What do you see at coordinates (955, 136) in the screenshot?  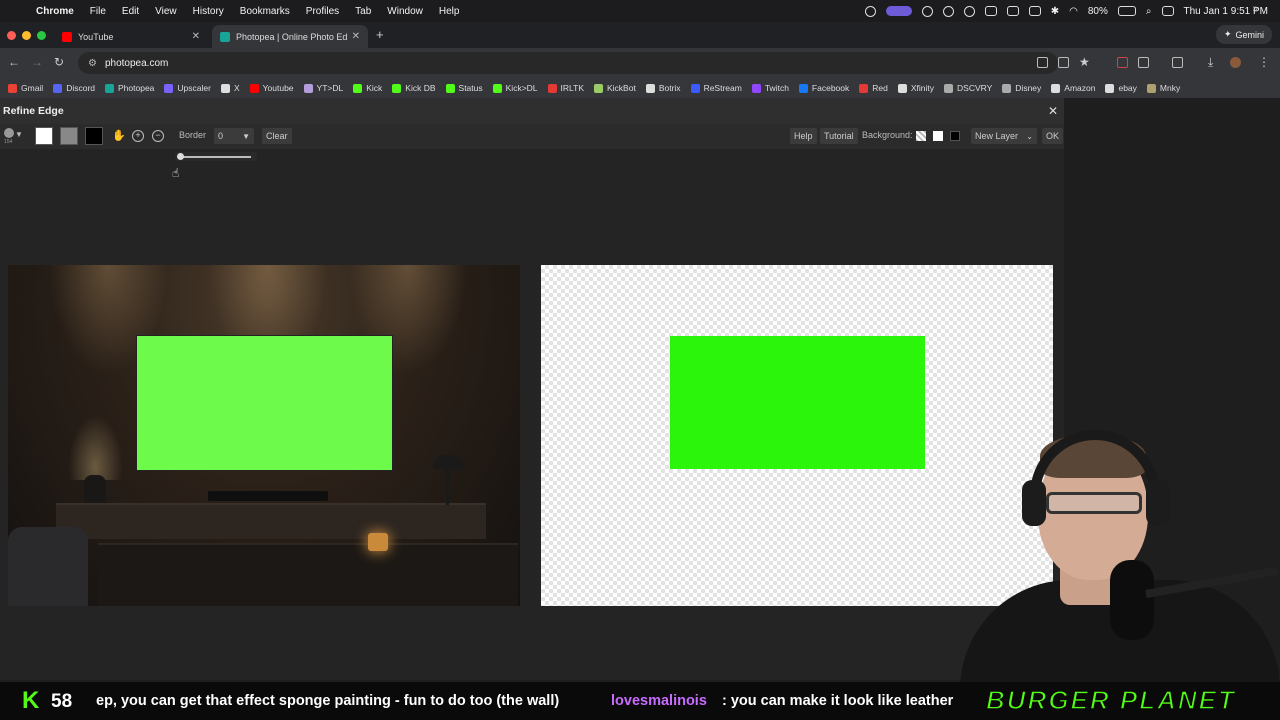 I see `bg-black-swatch` at bounding box center [955, 136].